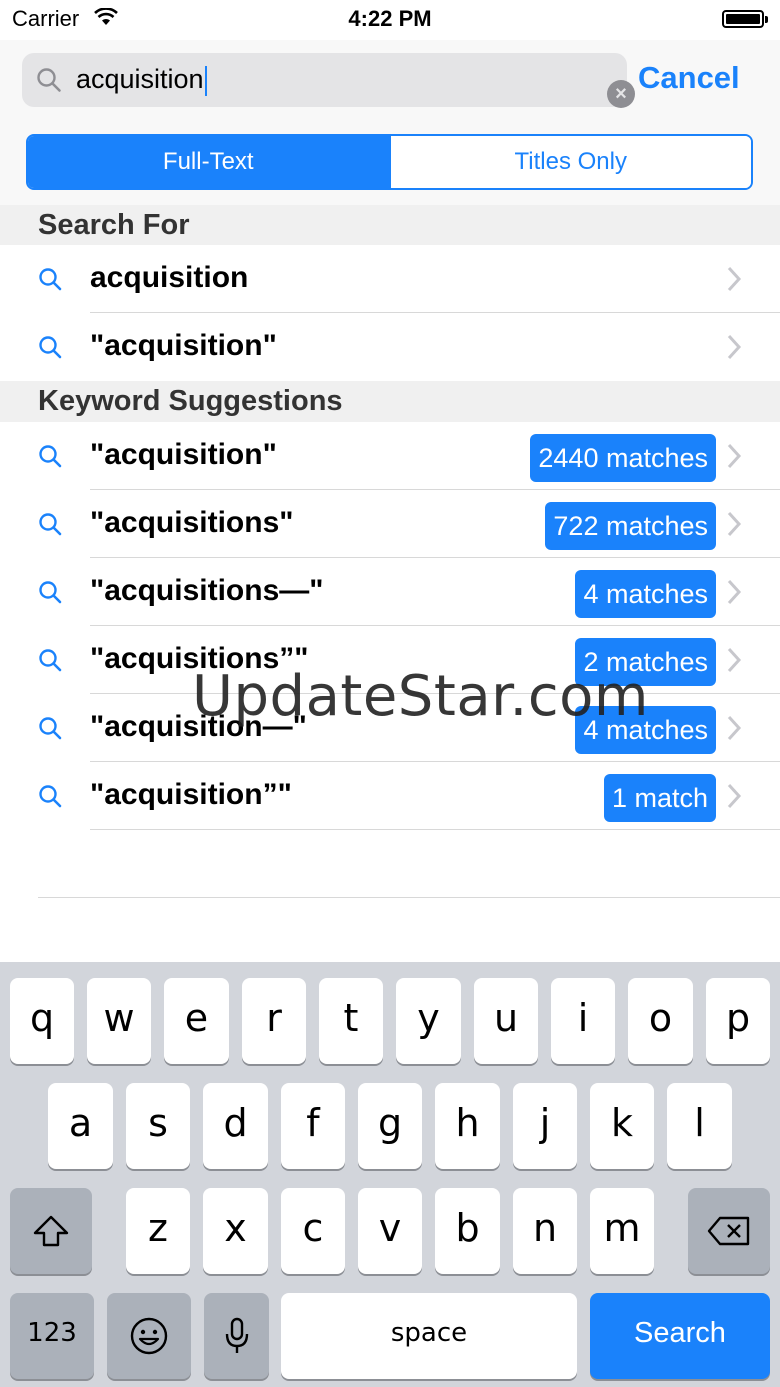 This screenshot has height=1387, width=780. I want to click on dictation-key, so click(236, 1336).